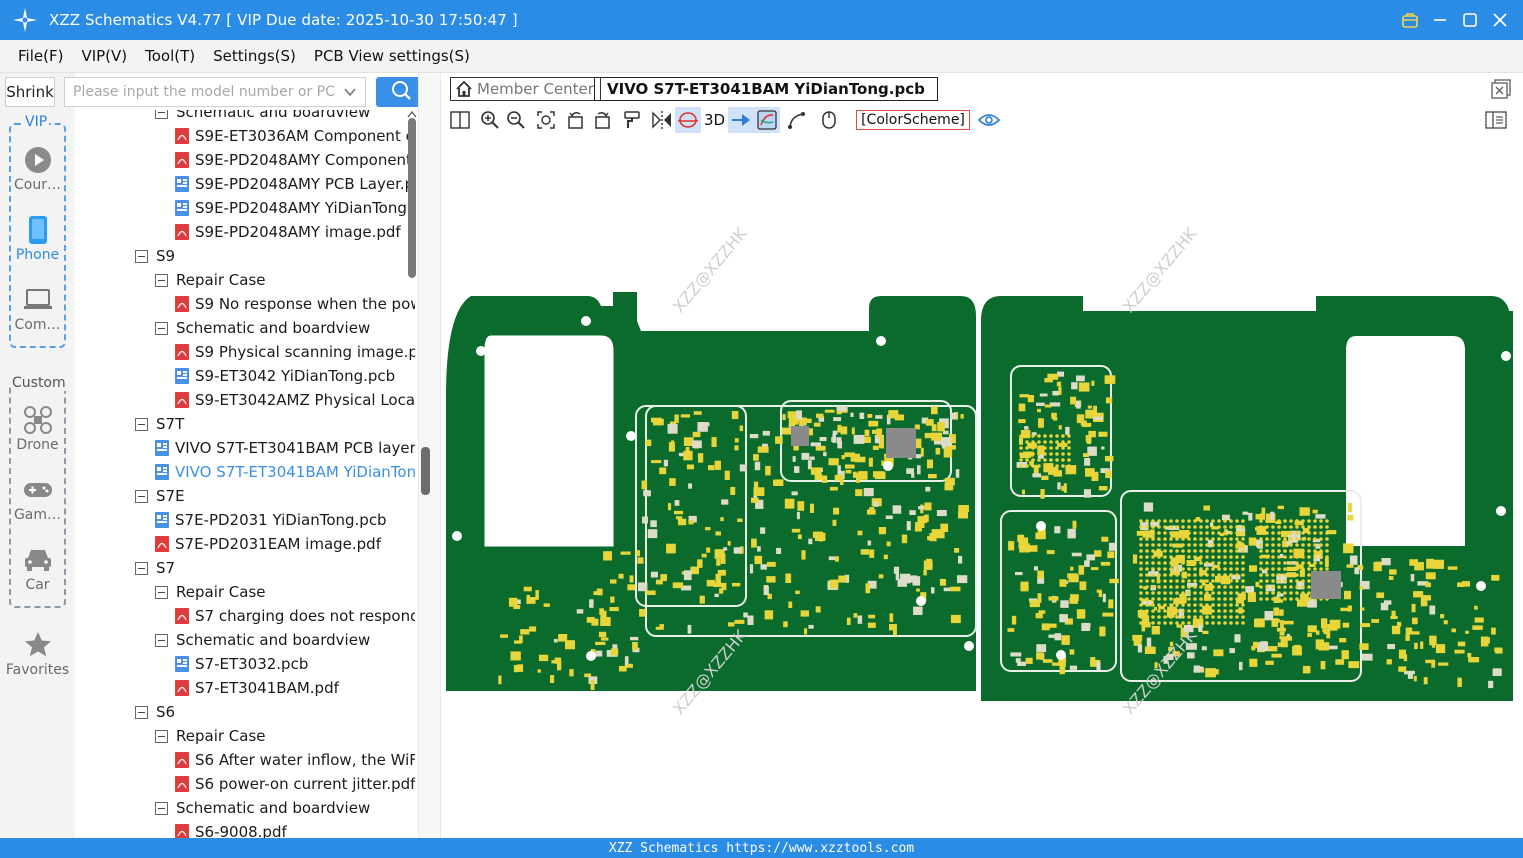 The height and width of the screenshot is (858, 1523). Describe the element at coordinates (104, 56) in the screenshot. I see `menu-vip: VIP(V)` at that location.